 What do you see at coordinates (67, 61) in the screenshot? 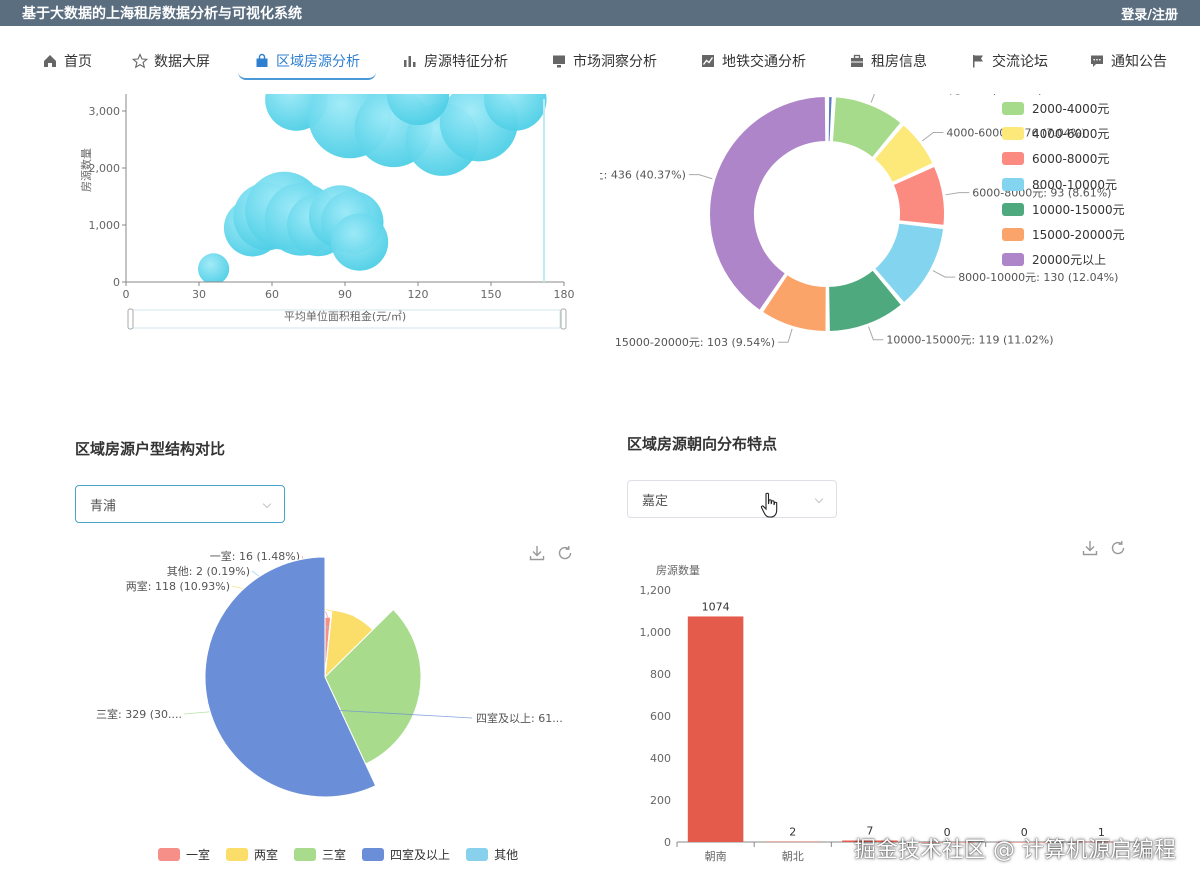
I see `nav-item-home: 首页` at bounding box center [67, 61].